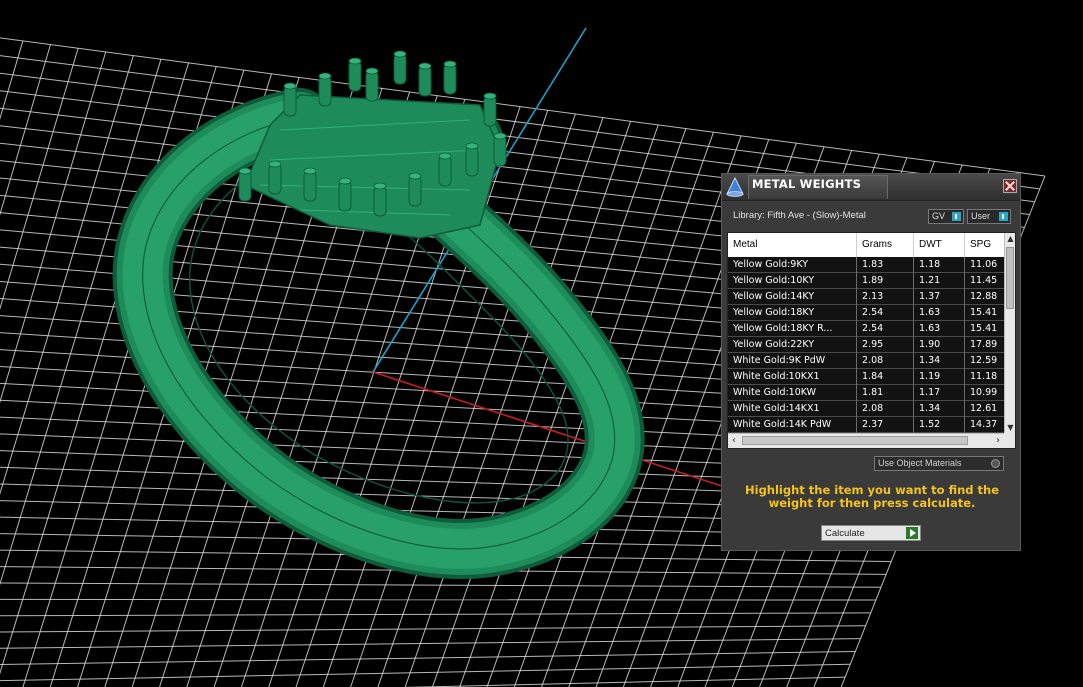 This screenshot has width=1083, height=687. Describe the element at coordinates (1009, 440) in the screenshot. I see `scrollbar-corner` at that location.